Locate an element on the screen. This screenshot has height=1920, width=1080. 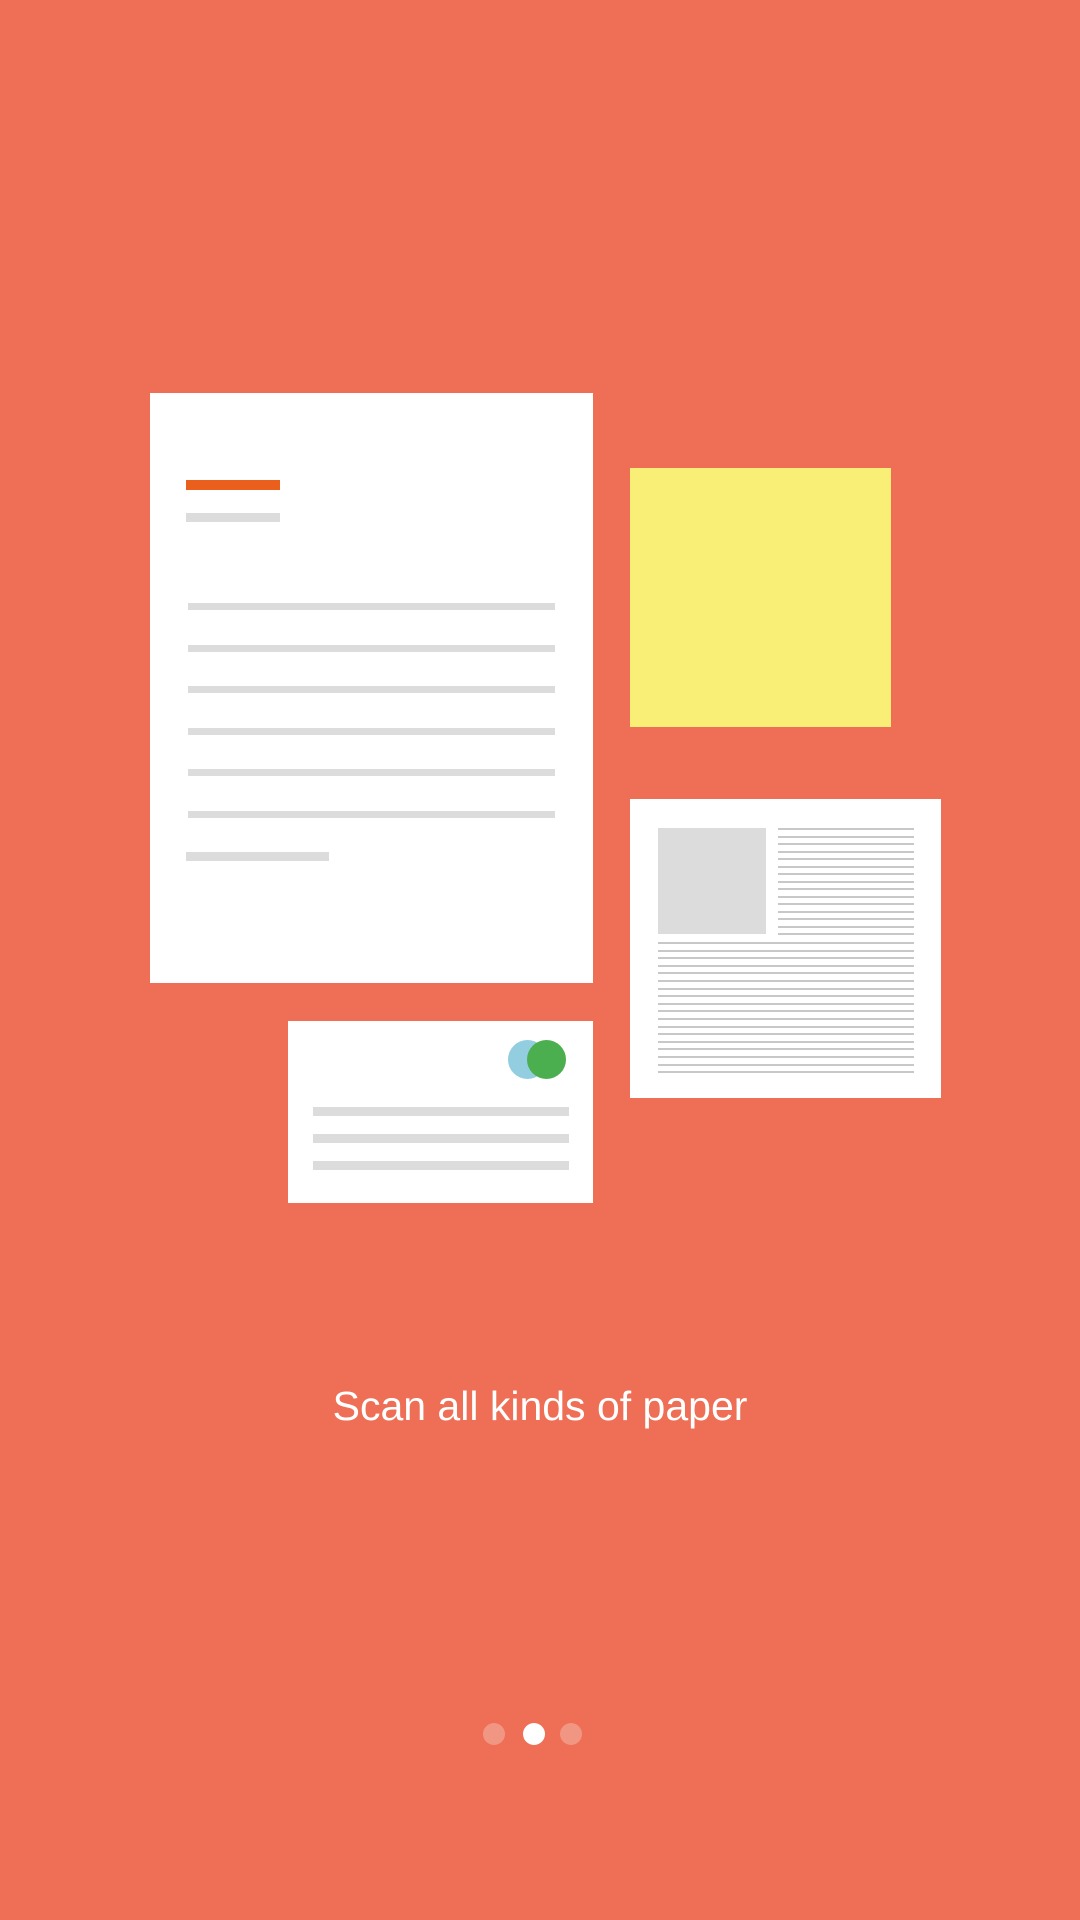
onboarding-caption: Scan all kinds of paper is located at coordinates (540, 1406).